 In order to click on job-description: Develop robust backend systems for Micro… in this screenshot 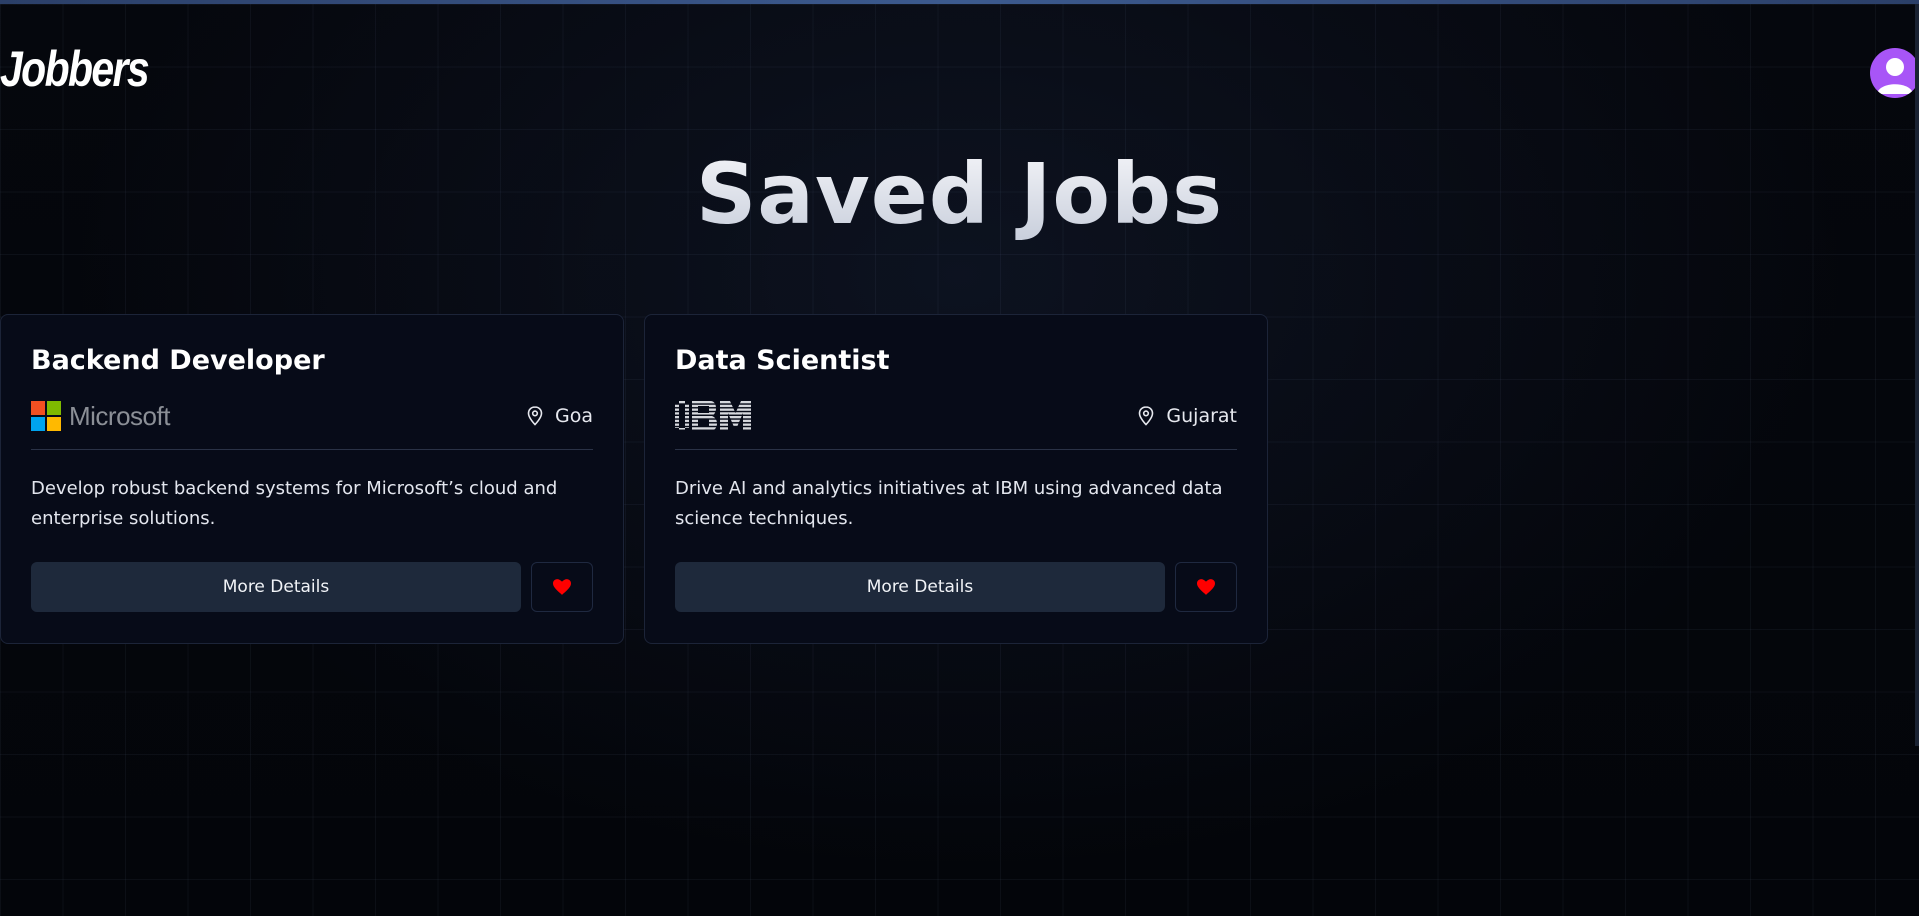, I will do `click(294, 504)`.